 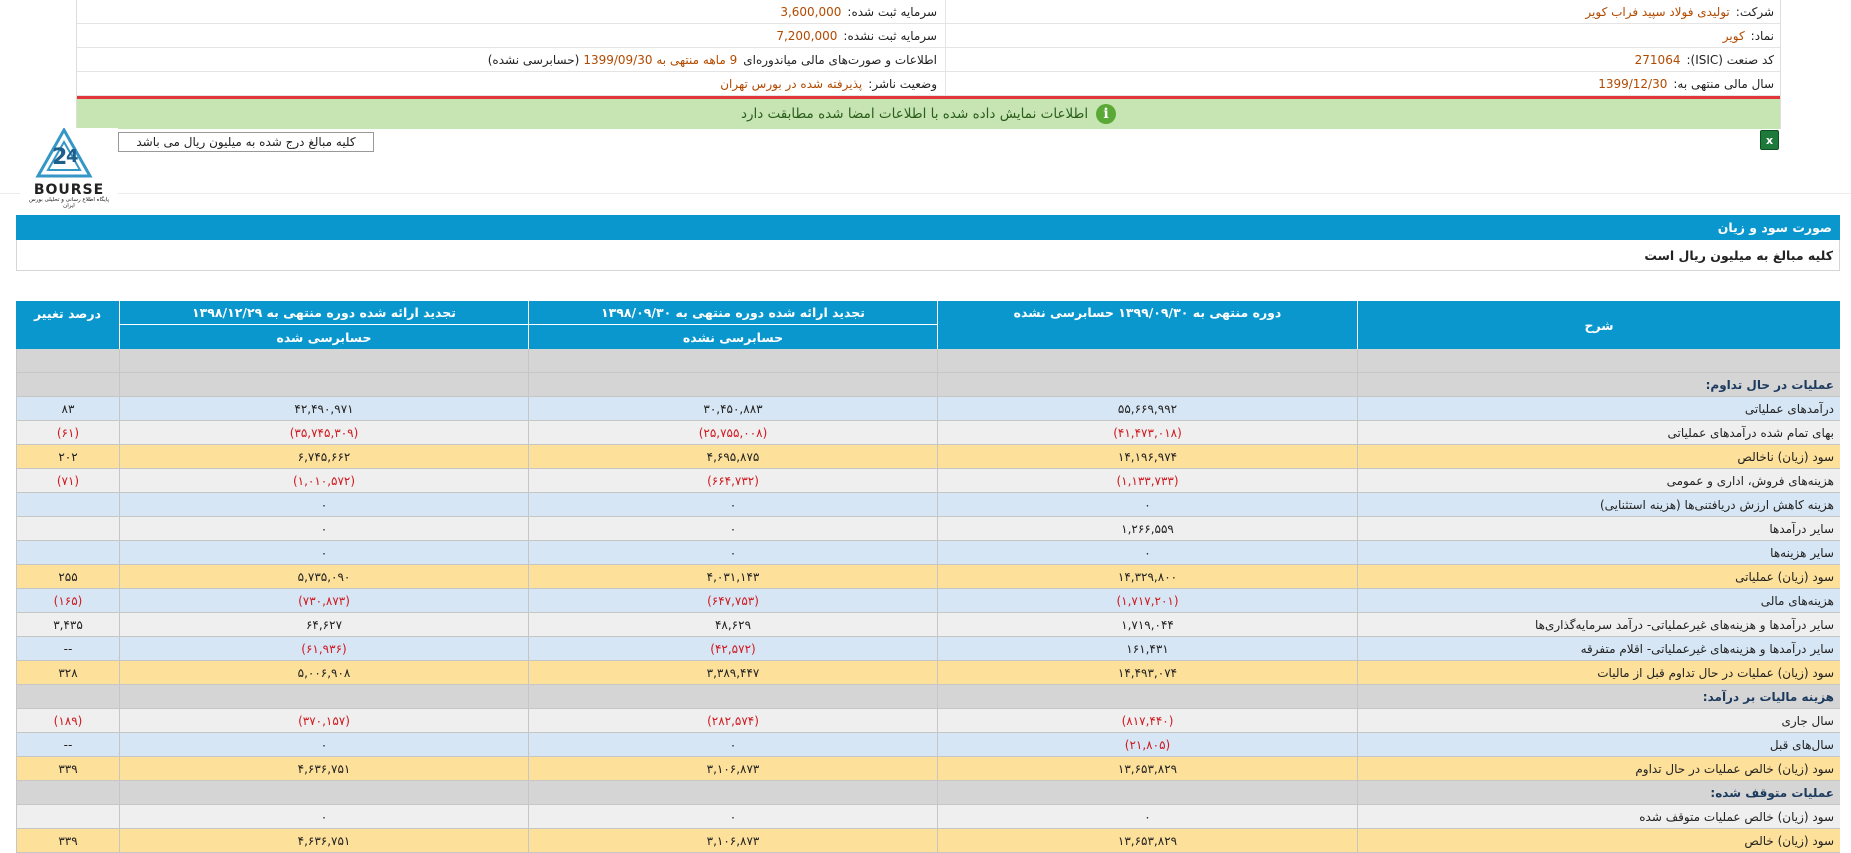 What do you see at coordinates (1598, 696) in the screenshot?
I see `row-description: هزینه مالیات بر درآمد:` at bounding box center [1598, 696].